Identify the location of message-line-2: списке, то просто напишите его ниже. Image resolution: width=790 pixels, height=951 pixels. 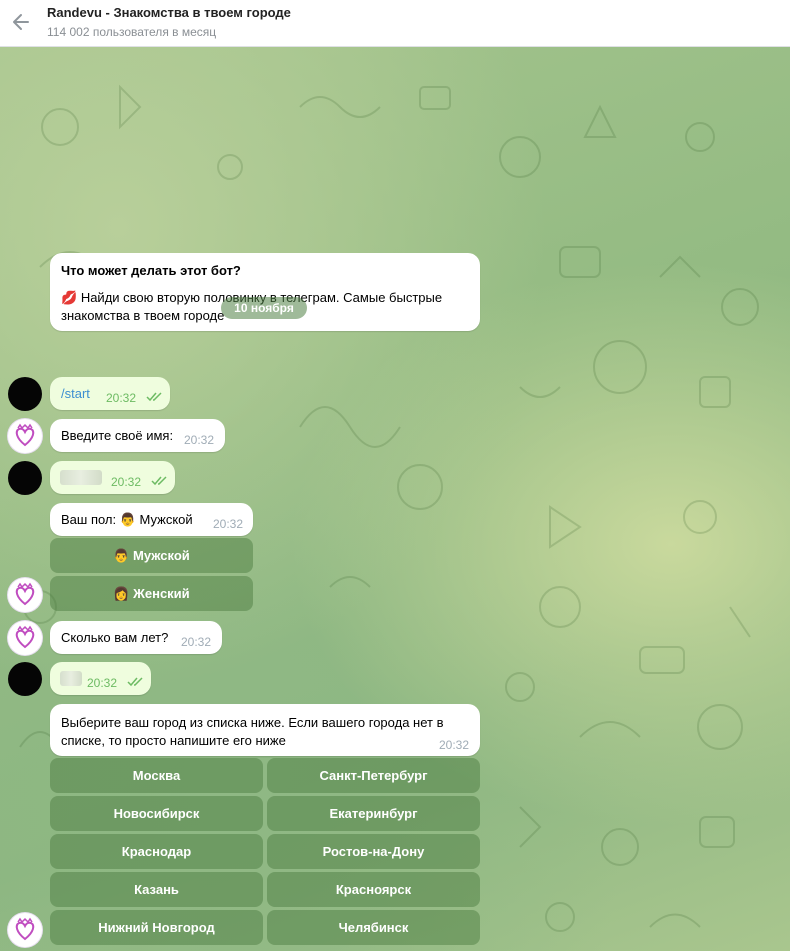
(173, 740).